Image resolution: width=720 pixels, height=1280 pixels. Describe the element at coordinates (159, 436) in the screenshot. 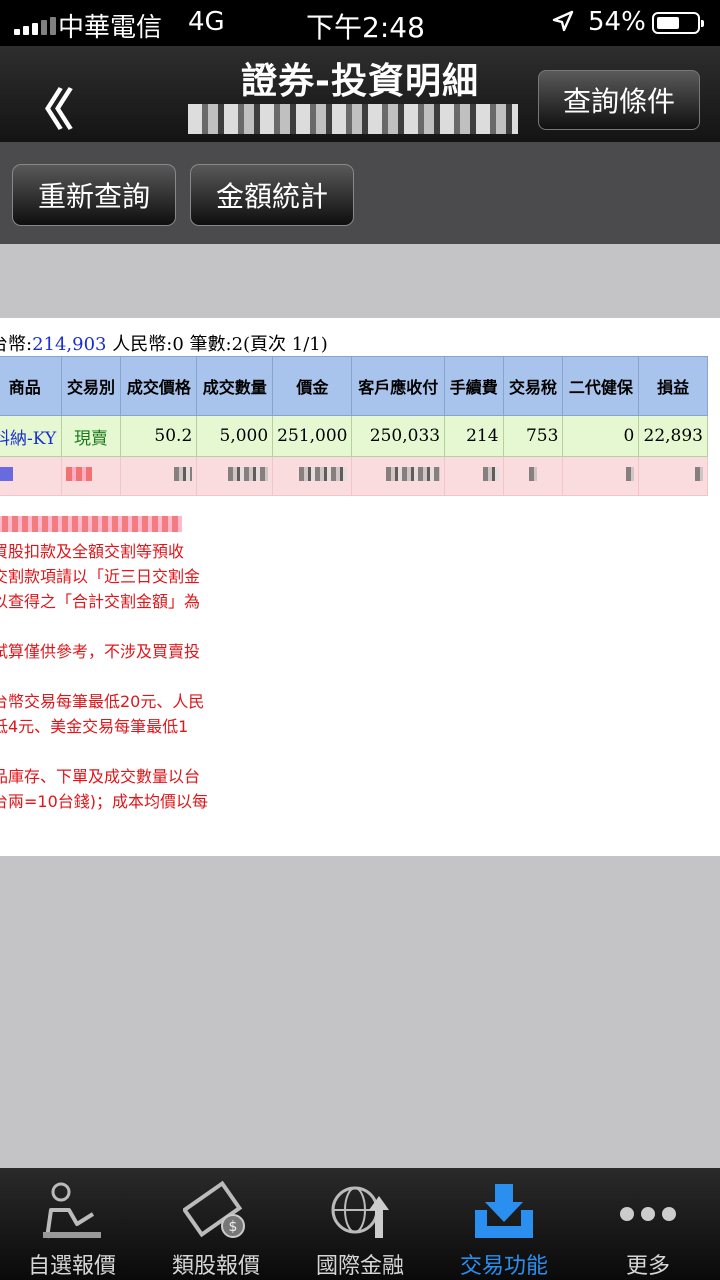

I see `cell-price: 50.2` at that location.